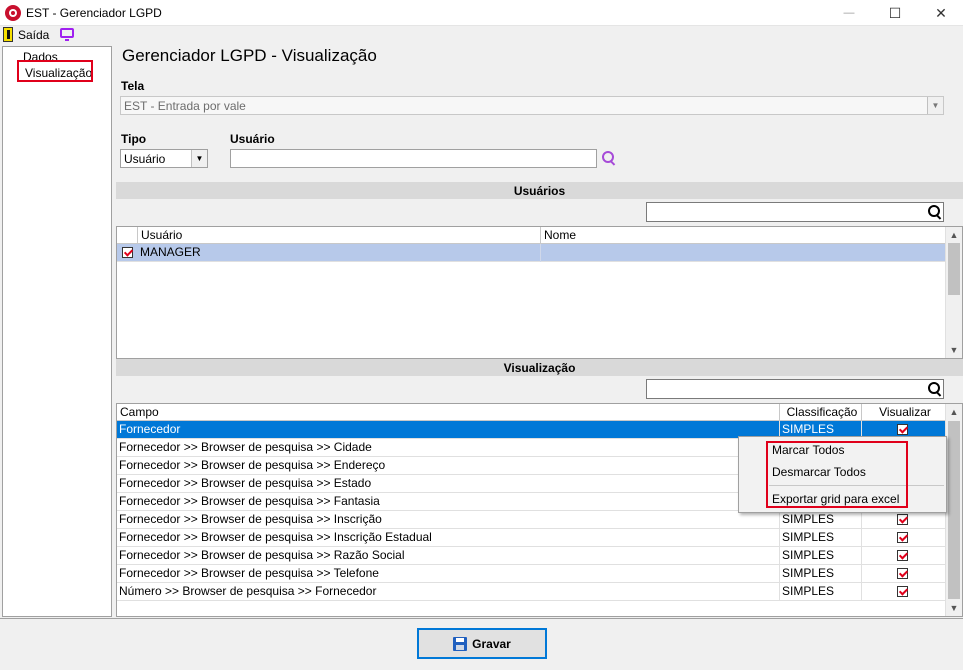 The width and height of the screenshot is (963, 670). What do you see at coordinates (413, 158) in the screenshot?
I see `usuario-input` at bounding box center [413, 158].